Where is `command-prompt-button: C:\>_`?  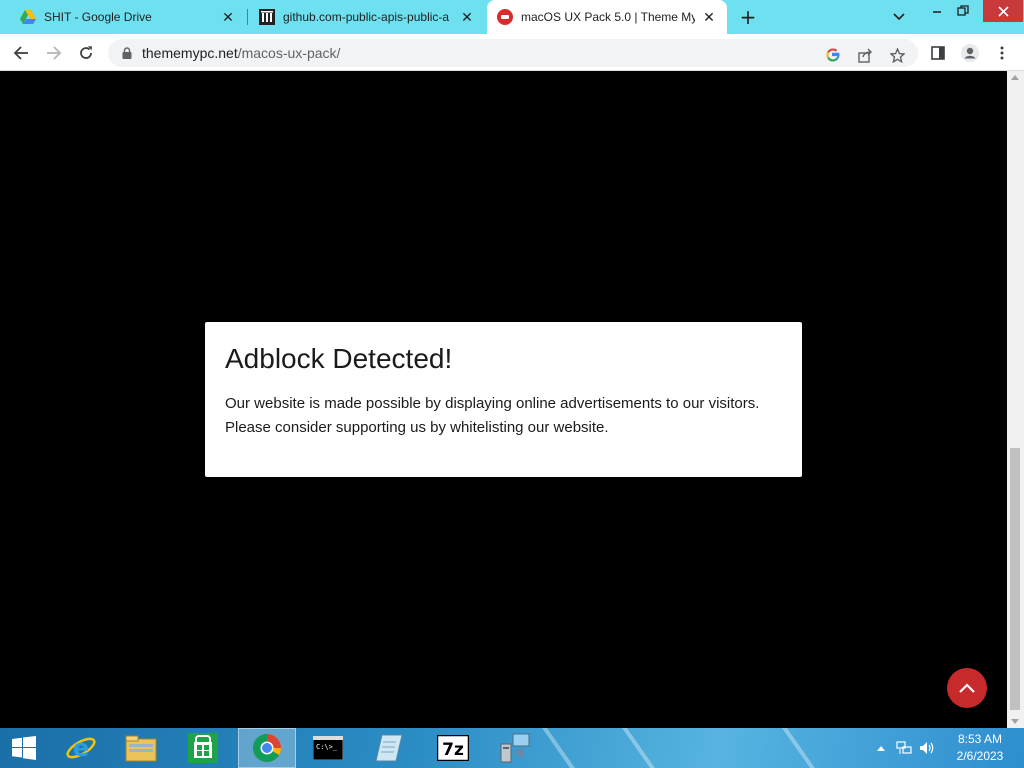 command-prompt-button: C:\>_ is located at coordinates (328, 748).